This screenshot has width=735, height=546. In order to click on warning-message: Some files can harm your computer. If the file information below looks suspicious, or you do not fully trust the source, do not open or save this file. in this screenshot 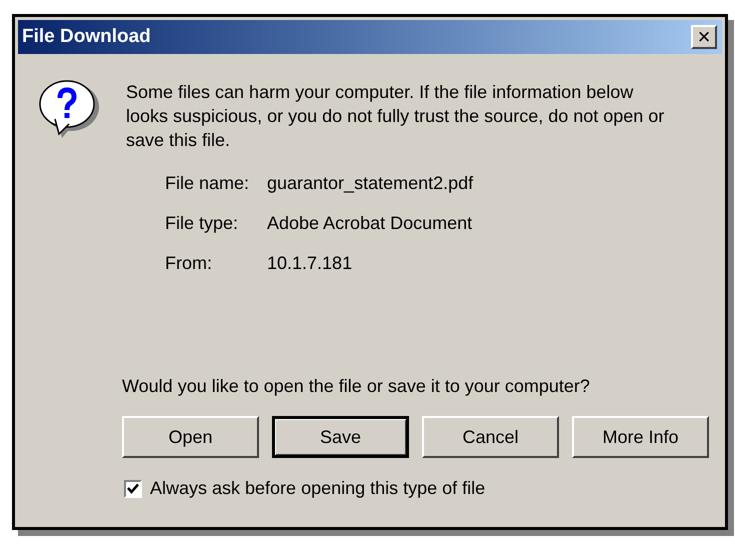, I will do `click(396, 116)`.